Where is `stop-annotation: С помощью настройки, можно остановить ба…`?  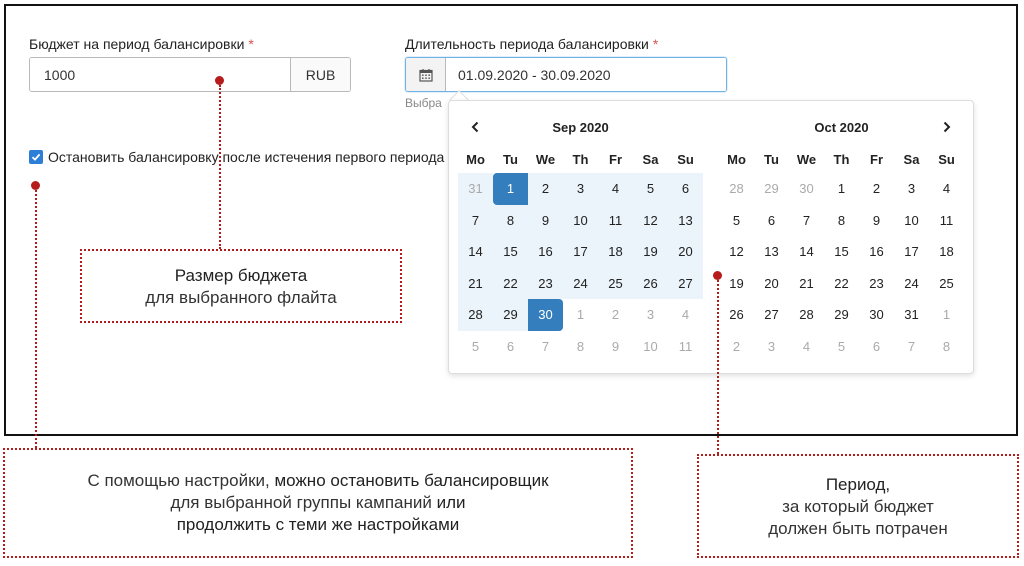
stop-annotation: С помощью настройки, можно остановить ба… is located at coordinates (318, 503).